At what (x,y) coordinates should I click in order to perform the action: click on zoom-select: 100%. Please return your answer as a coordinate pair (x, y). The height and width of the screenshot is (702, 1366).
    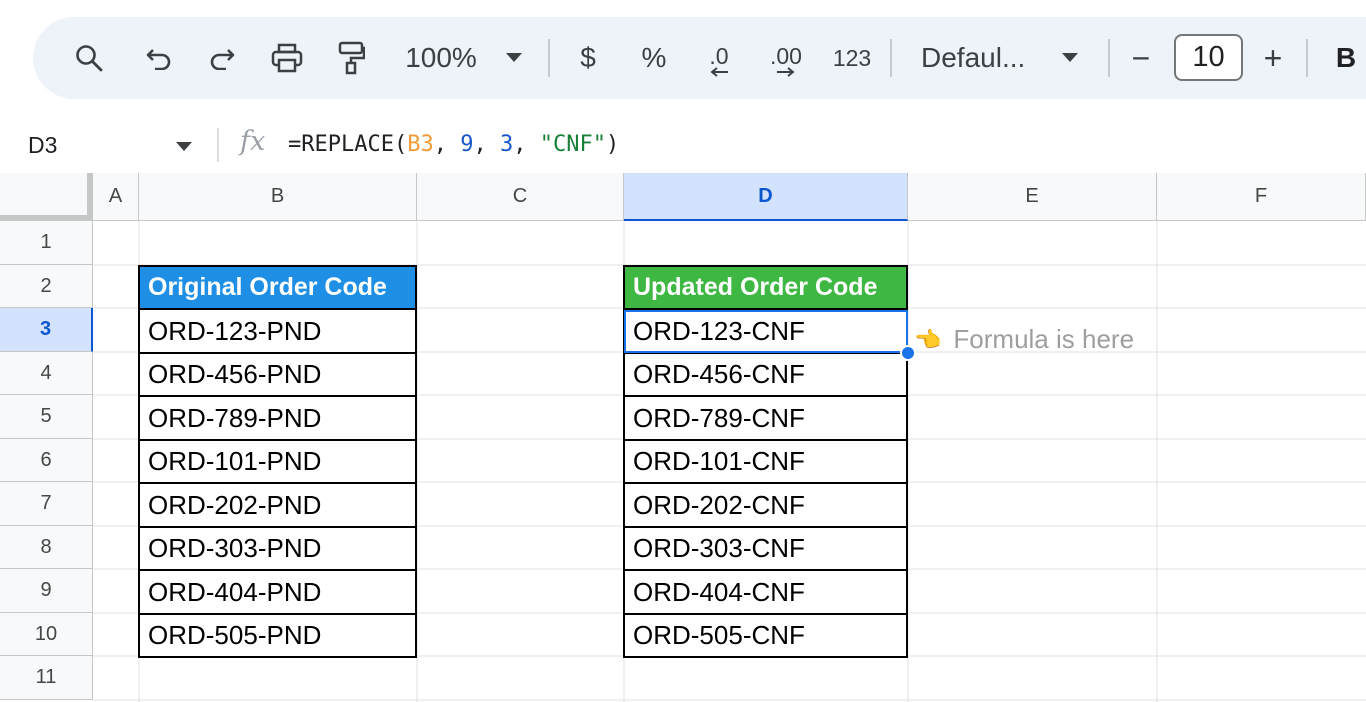
    Looking at the image, I should click on (441, 58).